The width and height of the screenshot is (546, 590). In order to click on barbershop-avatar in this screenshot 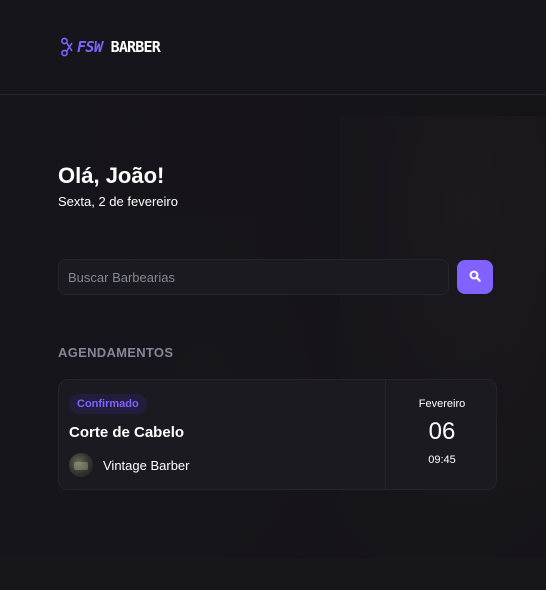, I will do `click(81, 465)`.